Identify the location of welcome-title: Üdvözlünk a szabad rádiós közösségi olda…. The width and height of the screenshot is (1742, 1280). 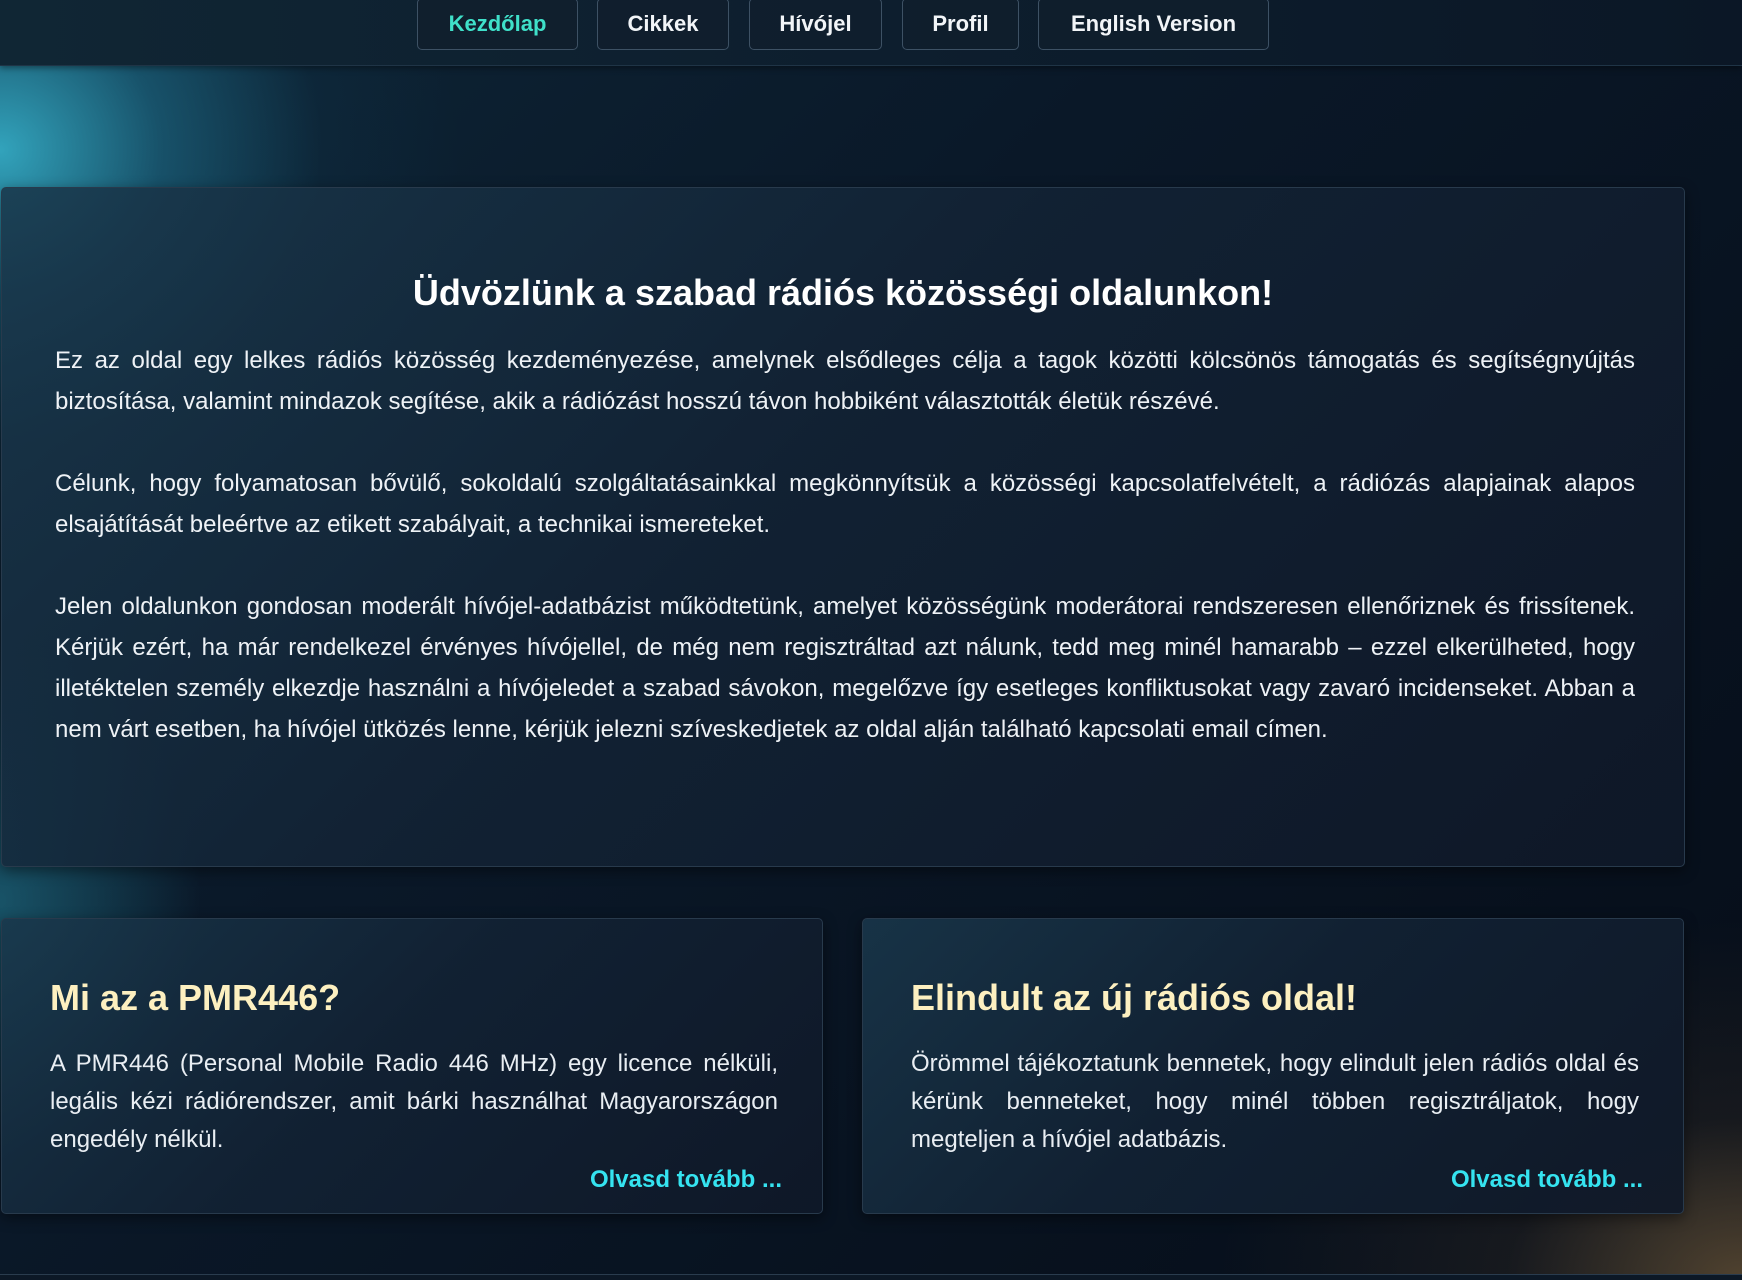
(843, 292).